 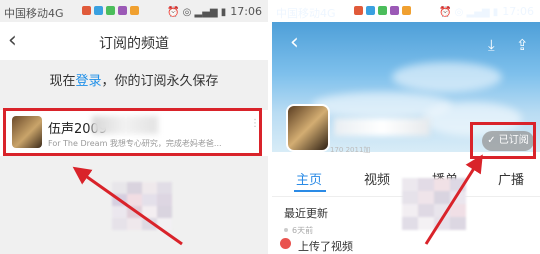 I want to click on arrow-right, so click(x=453, y=199).